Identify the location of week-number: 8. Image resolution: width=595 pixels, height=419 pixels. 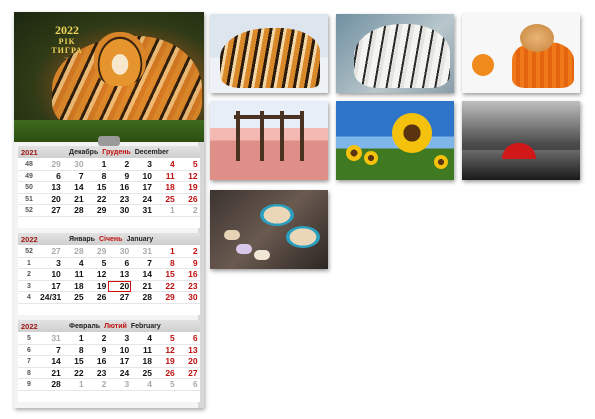
(29, 373).